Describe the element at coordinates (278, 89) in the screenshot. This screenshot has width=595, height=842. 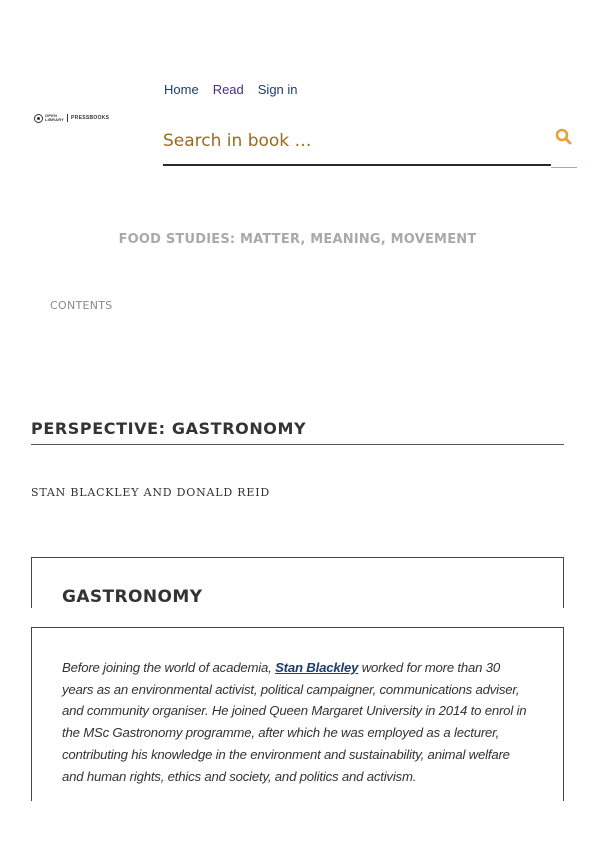
I see `nav-link-sign-in: Sign in` at that location.